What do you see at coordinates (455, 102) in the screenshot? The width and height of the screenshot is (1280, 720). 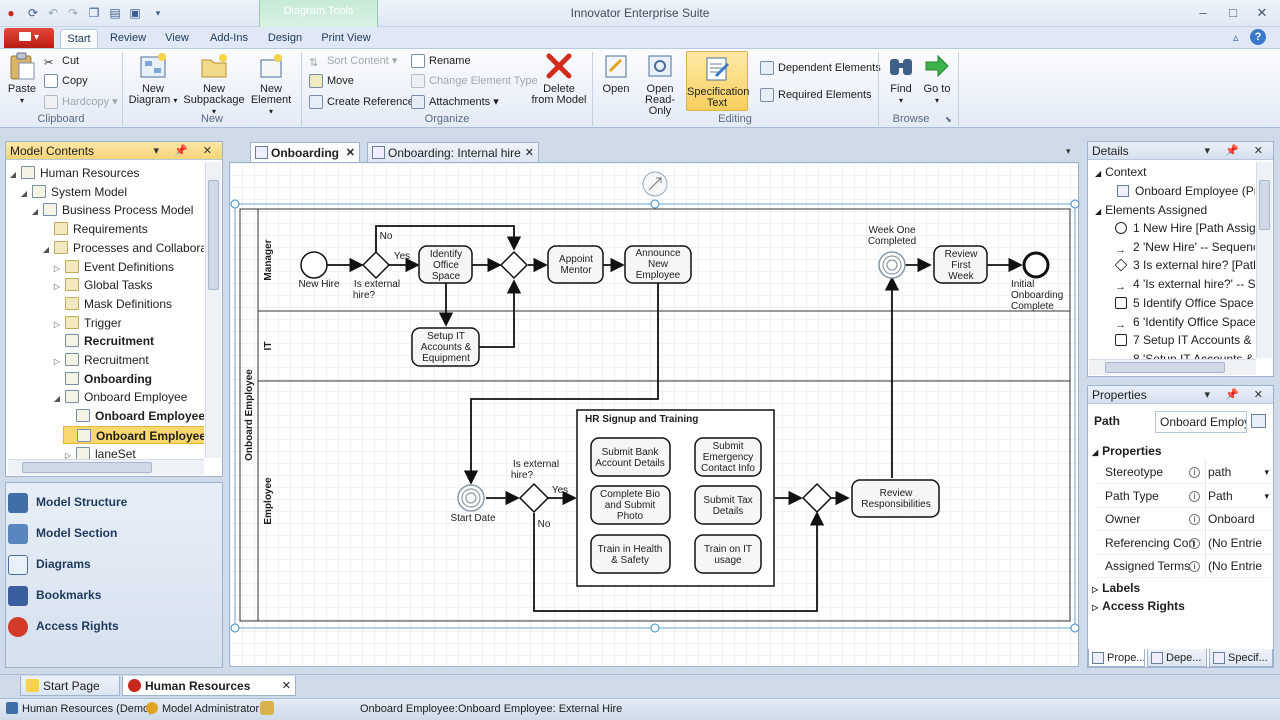 I see `attachments-button: Attachments ▾` at bounding box center [455, 102].